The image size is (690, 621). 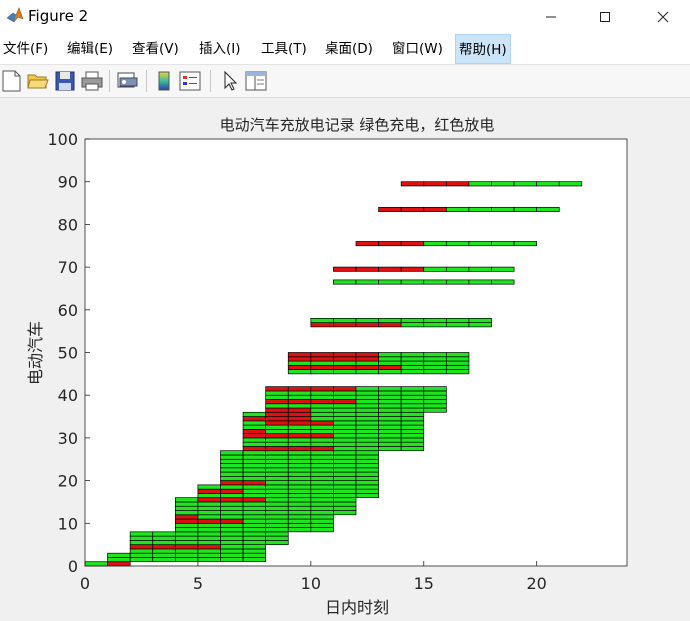 What do you see at coordinates (605, 17) in the screenshot?
I see `maximize-button` at bounding box center [605, 17].